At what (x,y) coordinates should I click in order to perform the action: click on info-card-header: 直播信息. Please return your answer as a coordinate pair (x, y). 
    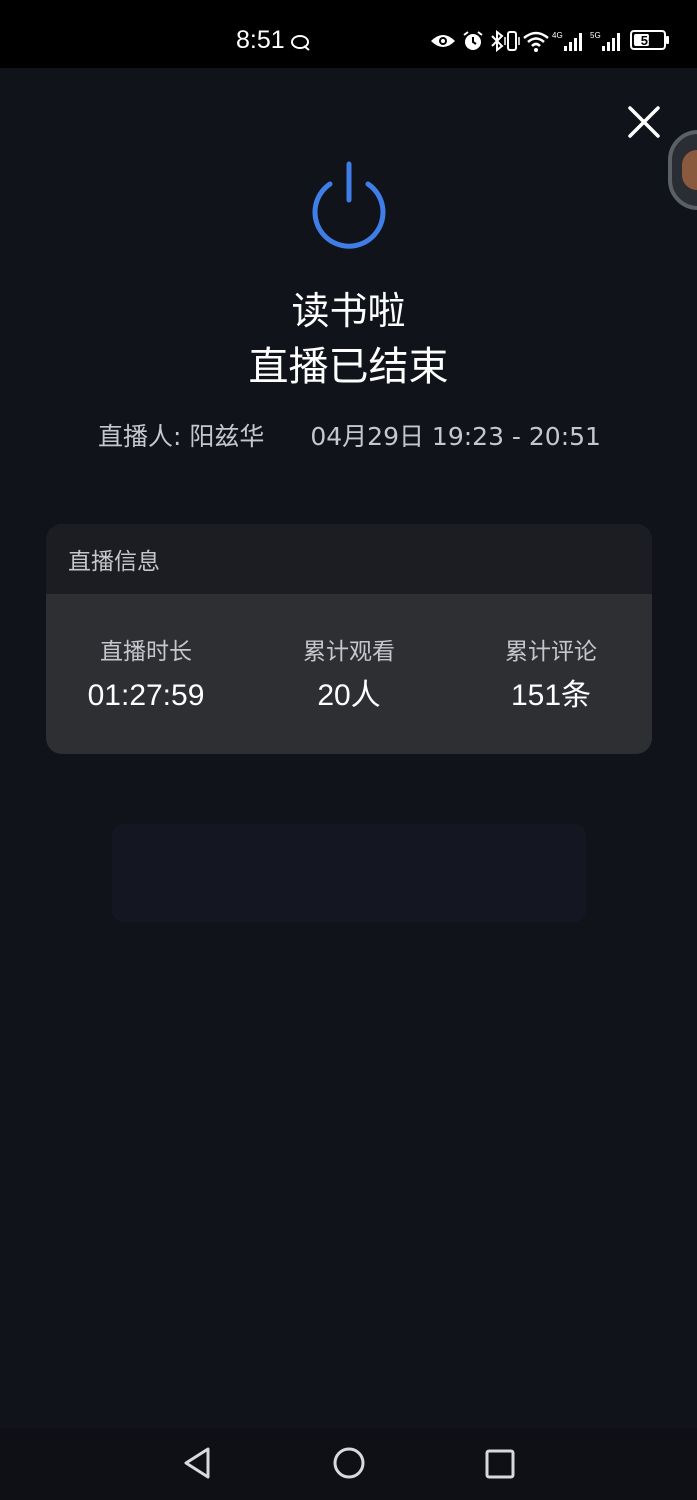
    Looking at the image, I should click on (349, 559).